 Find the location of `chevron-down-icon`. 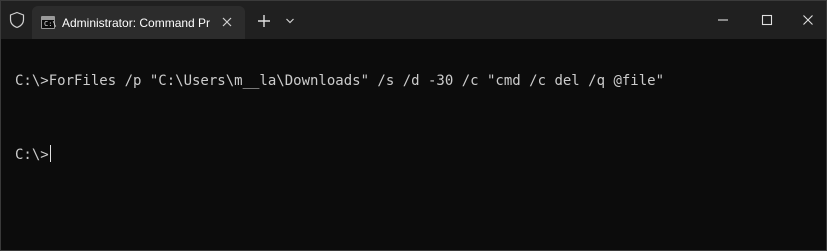

chevron-down-icon is located at coordinates (290, 21).